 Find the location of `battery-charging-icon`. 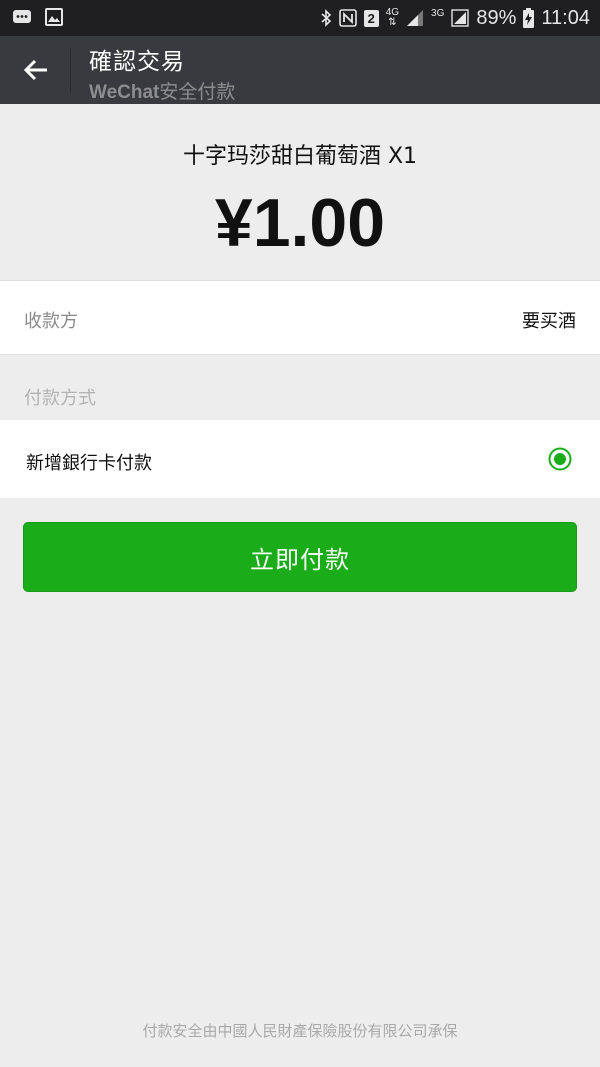

battery-charging-icon is located at coordinates (529, 18).